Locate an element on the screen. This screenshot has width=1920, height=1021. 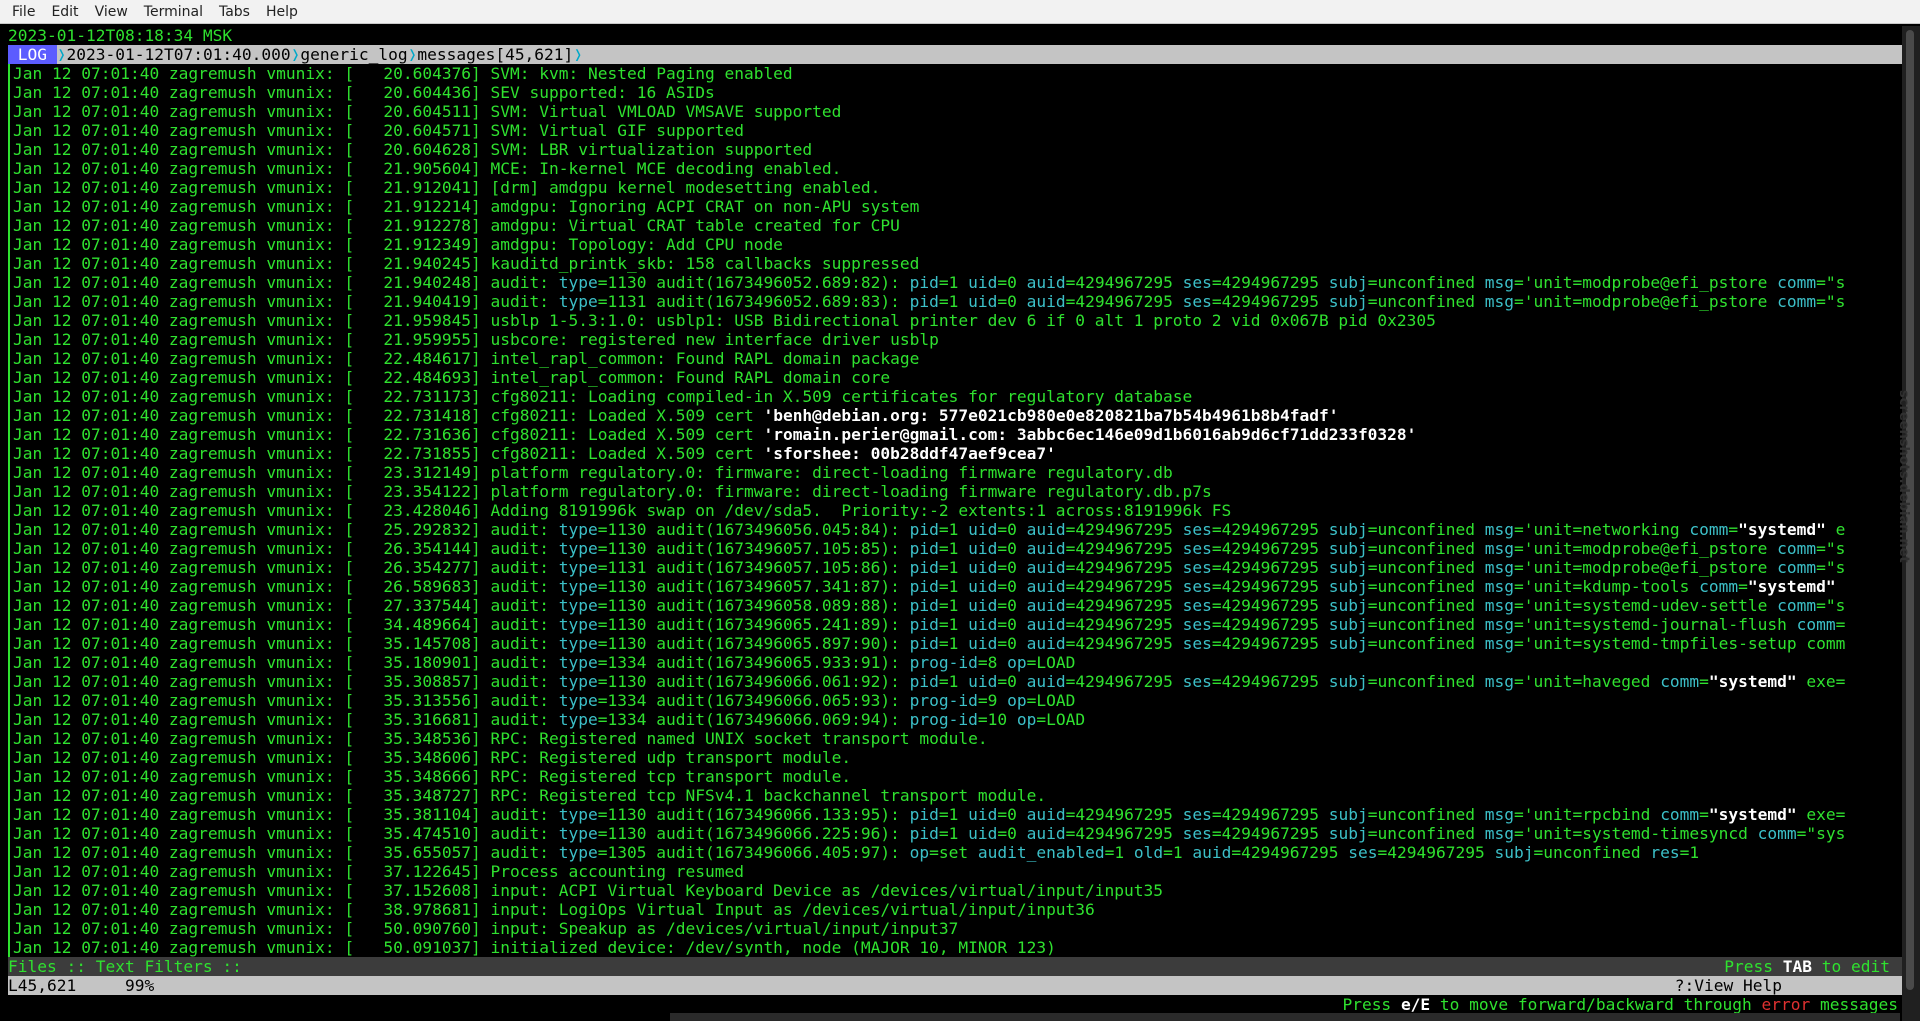
log-cert: 'sforshee: 00b28ddf47aef9cea7' is located at coordinates (909, 453).